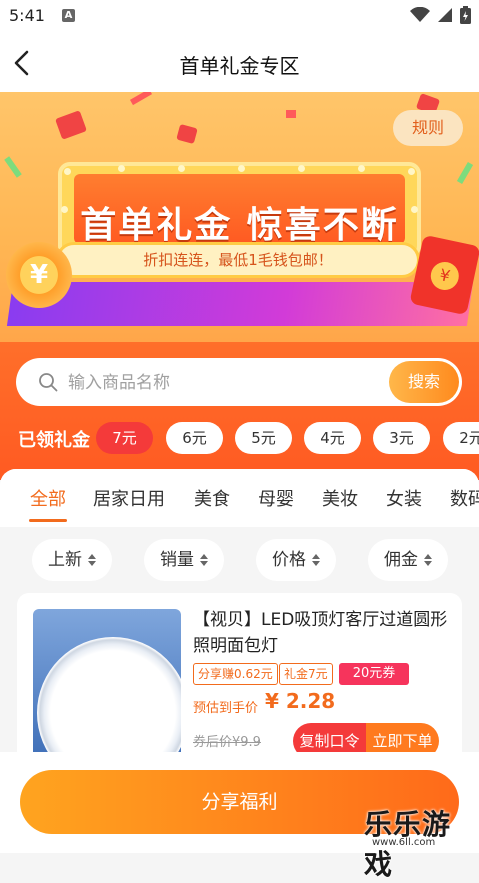 This screenshot has width=479, height=883. What do you see at coordinates (109, 698) in the screenshot?
I see `ceiling-lamp-image` at bounding box center [109, 698].